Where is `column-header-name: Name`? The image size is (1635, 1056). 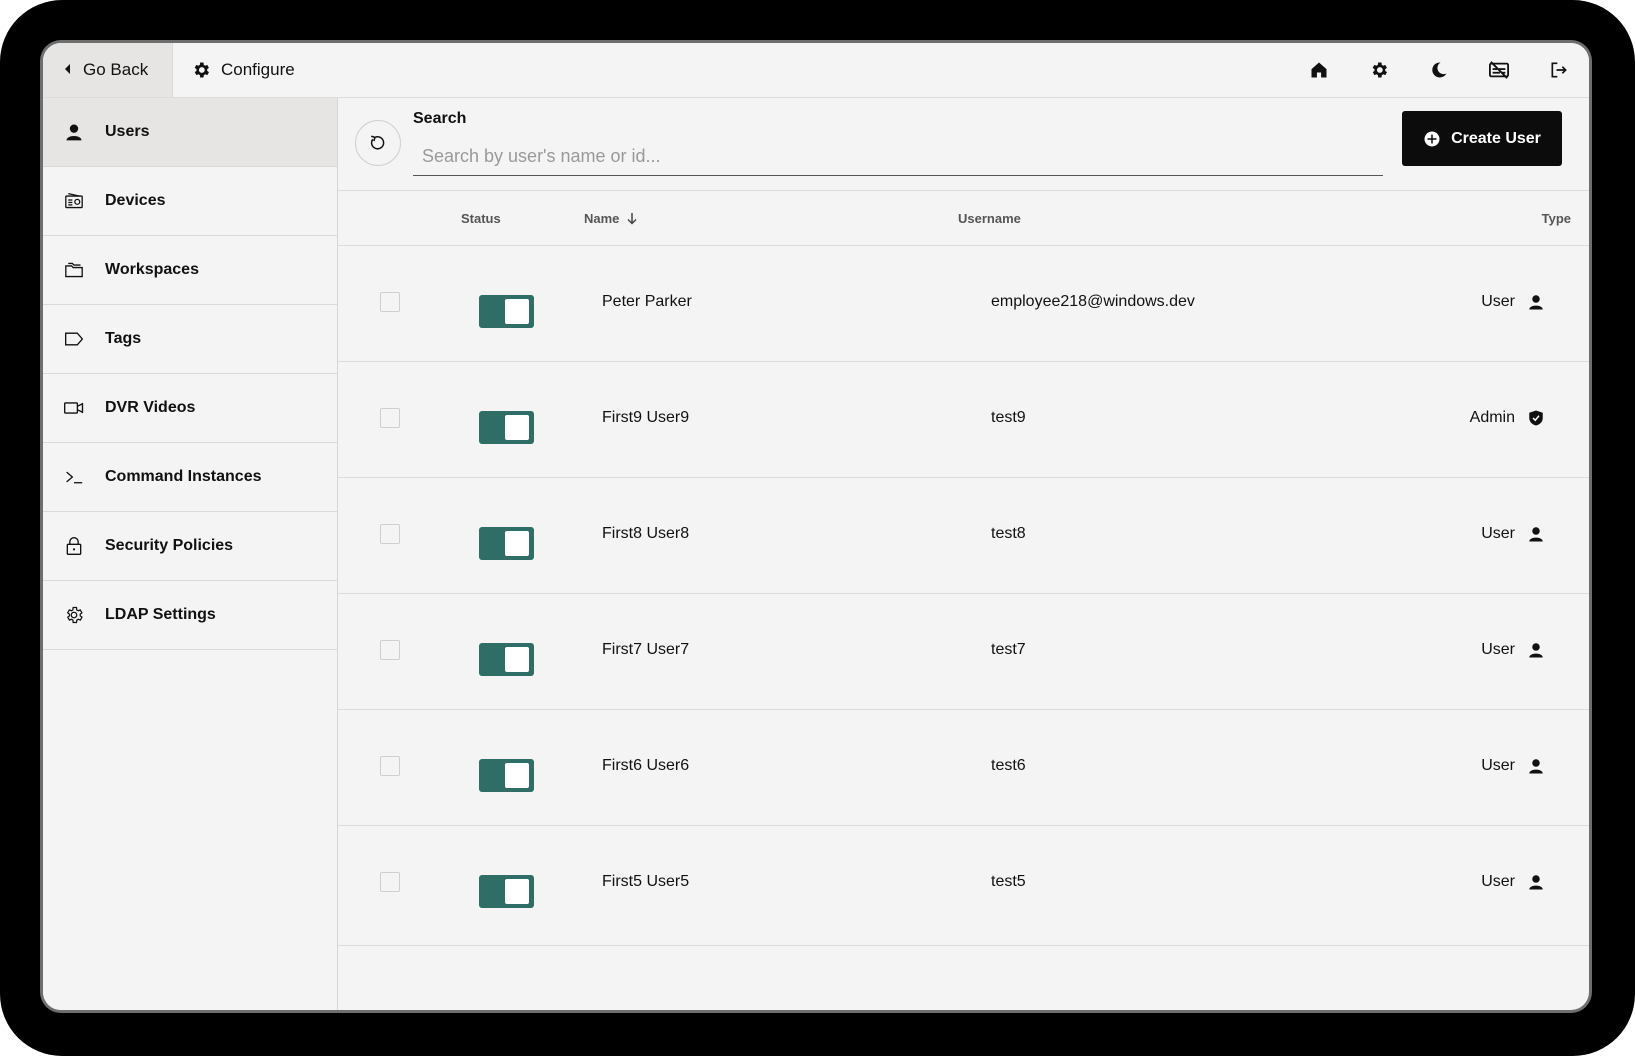 column-header-name: Name is located at coordinates (610, 218).